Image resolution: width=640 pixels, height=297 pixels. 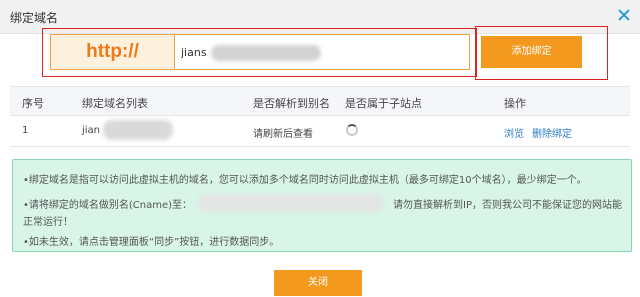 I want to click on col-subsite: 是否属于子站点, so click(x=383, y=103).